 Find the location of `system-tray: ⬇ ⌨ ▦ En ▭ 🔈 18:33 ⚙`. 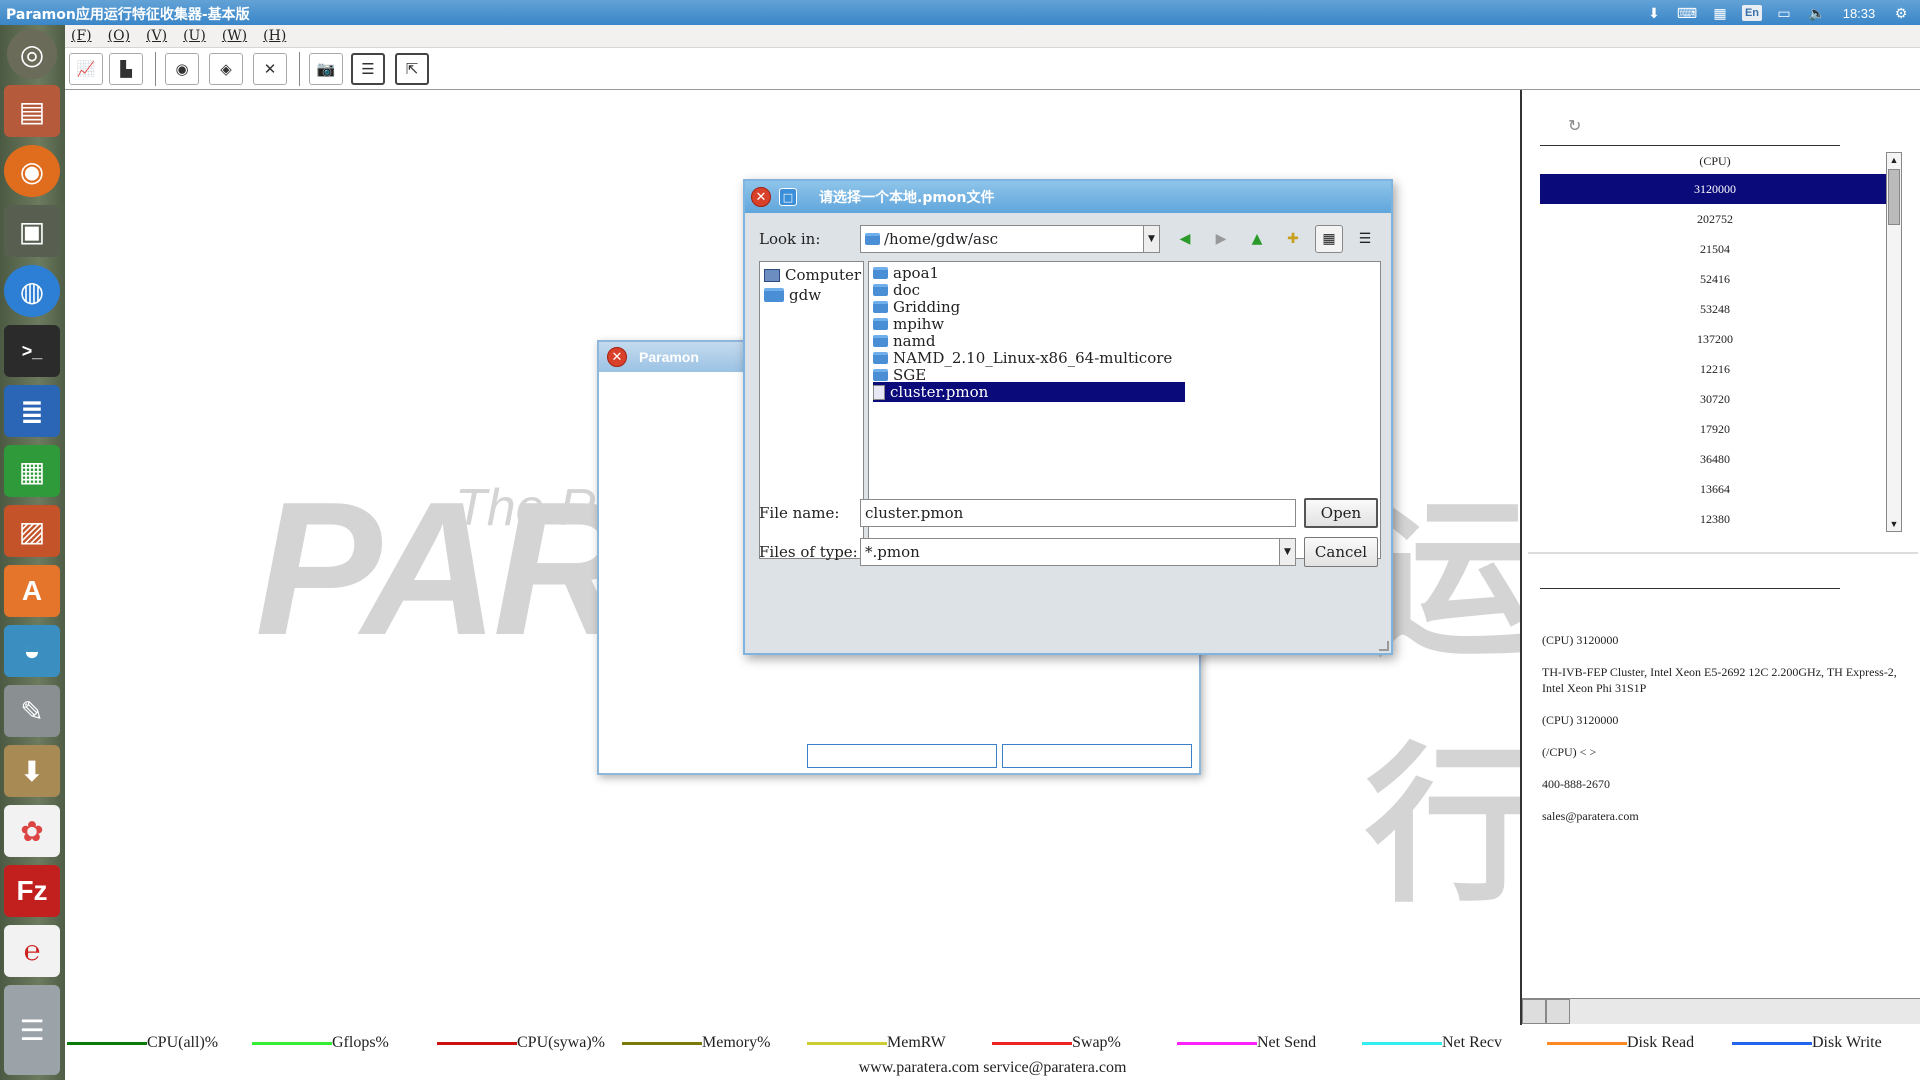

system-tray: ⬇ ⌨ ▦ En ▭ 🔈 18:33 ⚙ is located at coordinates (1777, 13).